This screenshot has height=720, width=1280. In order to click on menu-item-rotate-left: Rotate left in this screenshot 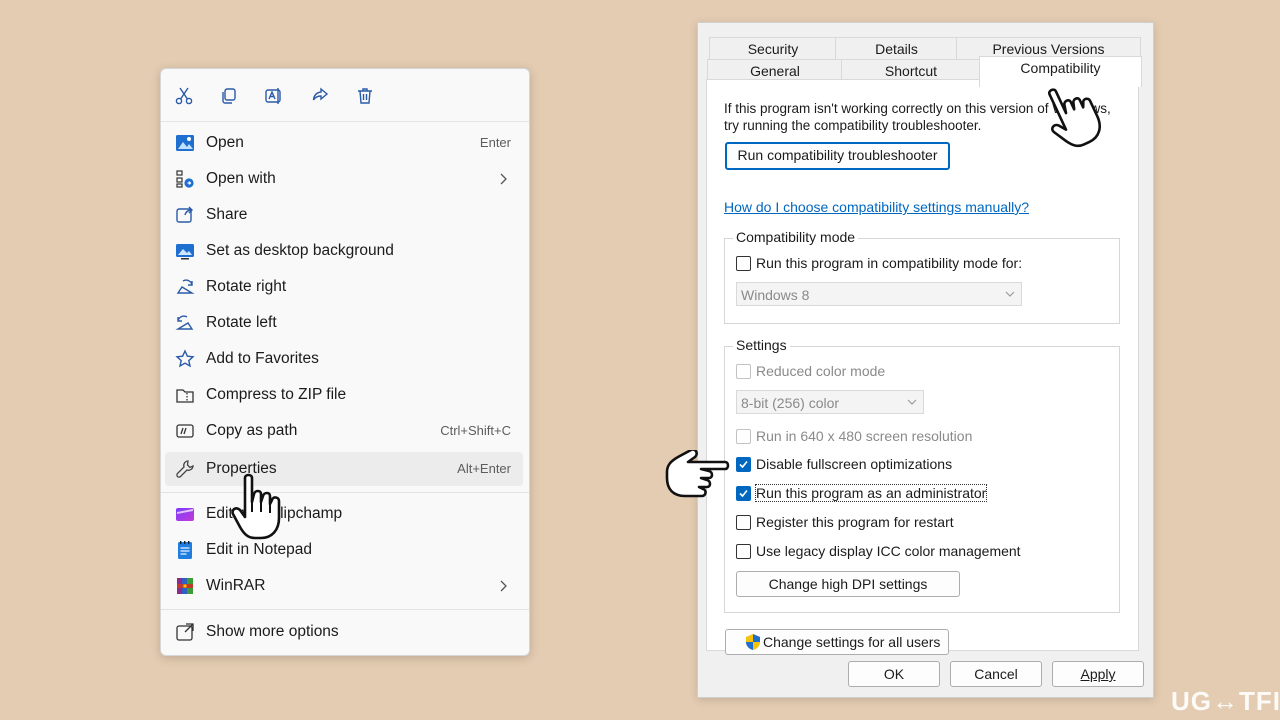, I will do `click(344, 323)`.